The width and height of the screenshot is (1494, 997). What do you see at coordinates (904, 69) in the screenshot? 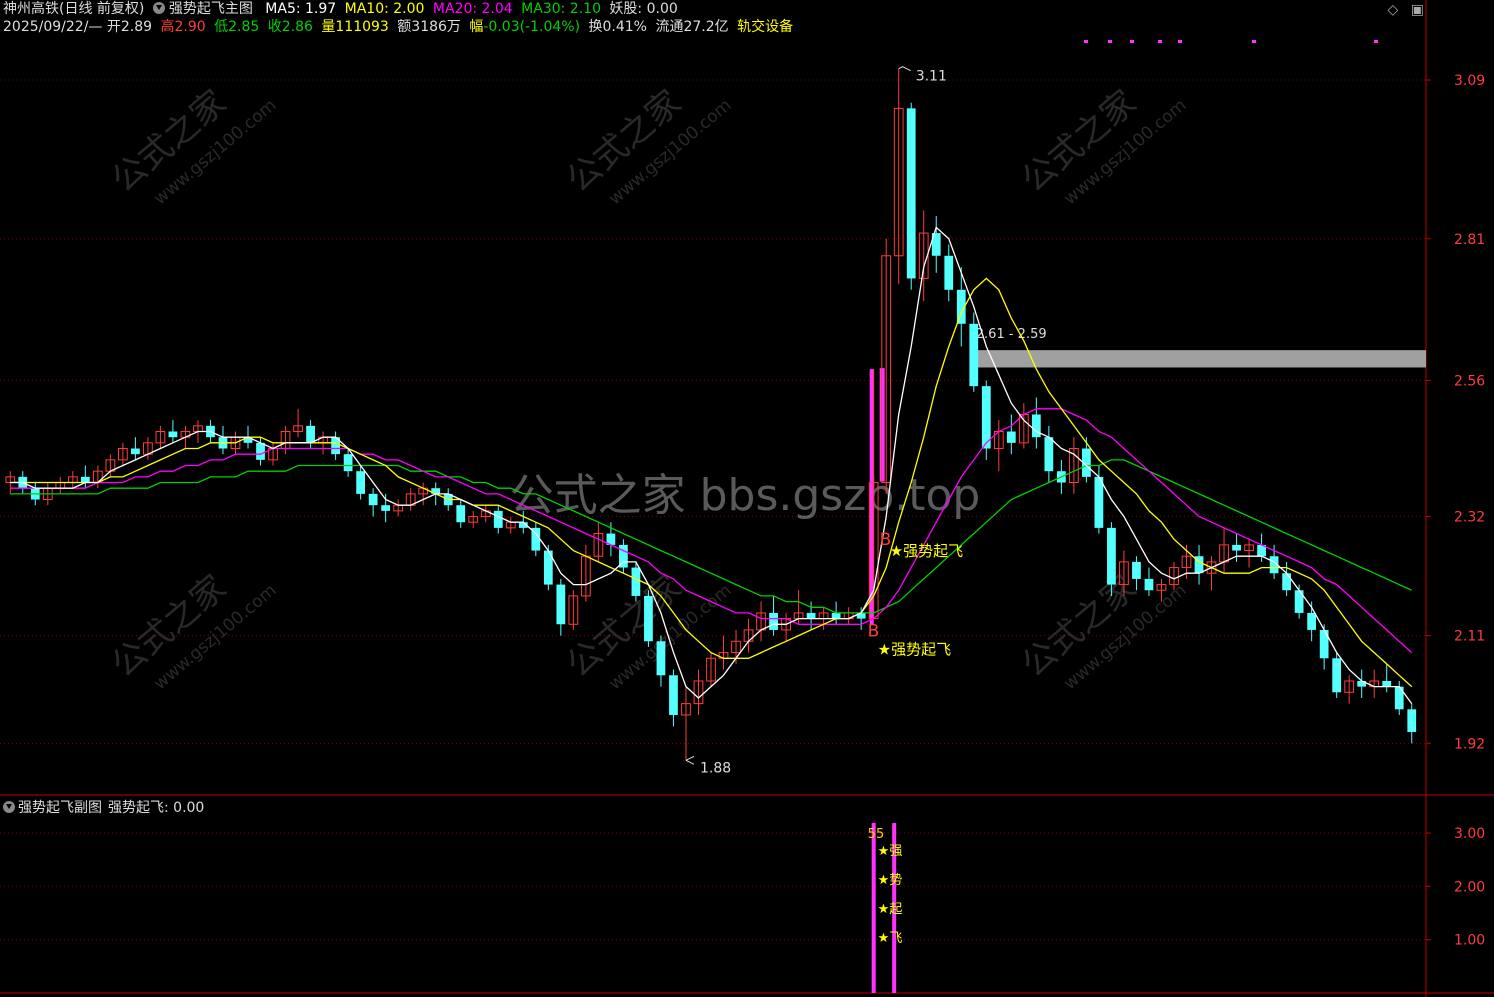
I see `peak-arrow` at bounding box center [904, 69].